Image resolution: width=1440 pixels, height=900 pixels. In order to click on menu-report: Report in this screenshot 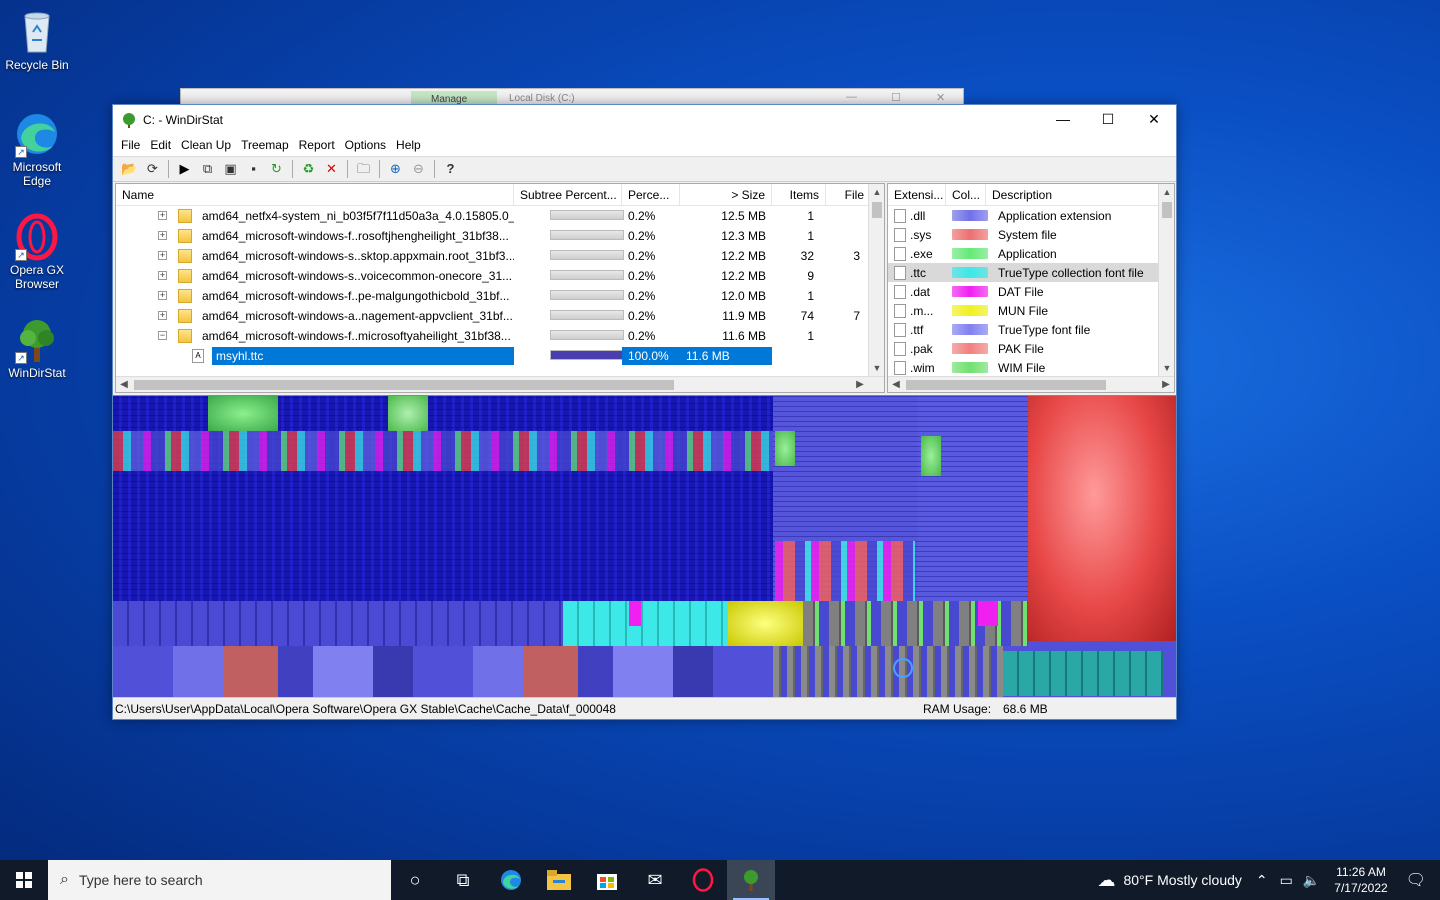, I will do `click(317, 145)`.